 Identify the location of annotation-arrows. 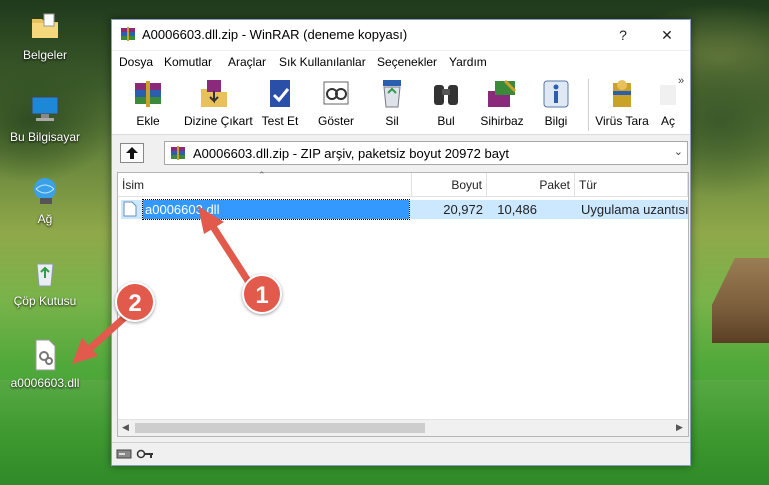
(163, 285).